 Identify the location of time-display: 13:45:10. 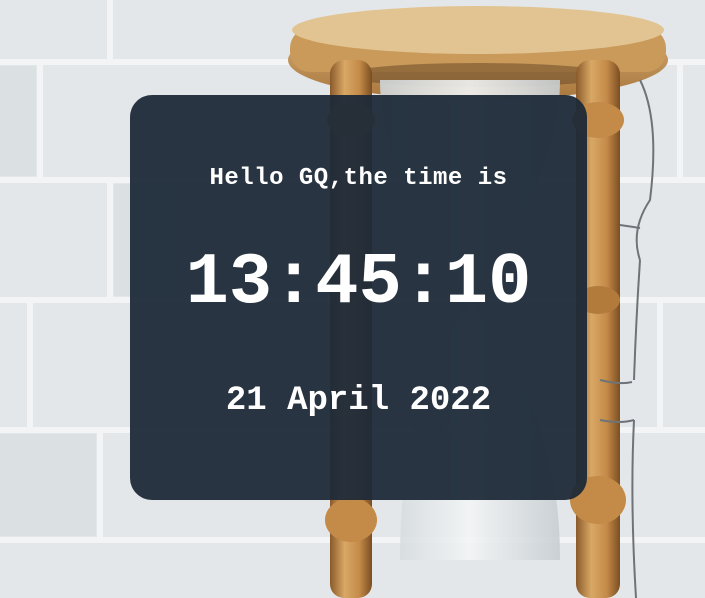
(358, 283).